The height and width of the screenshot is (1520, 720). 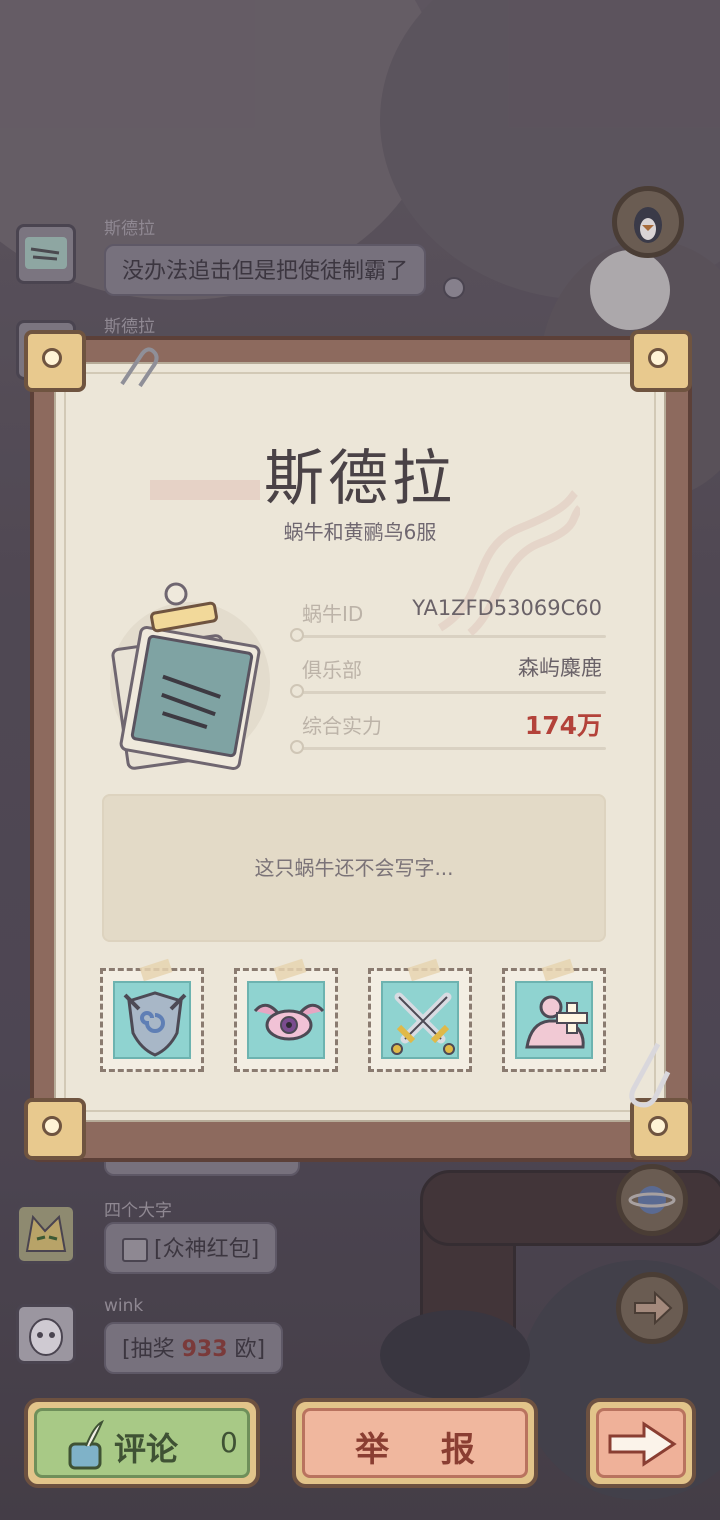 I want to click on crossed-swords-badge, so click(x=420, y=1015).